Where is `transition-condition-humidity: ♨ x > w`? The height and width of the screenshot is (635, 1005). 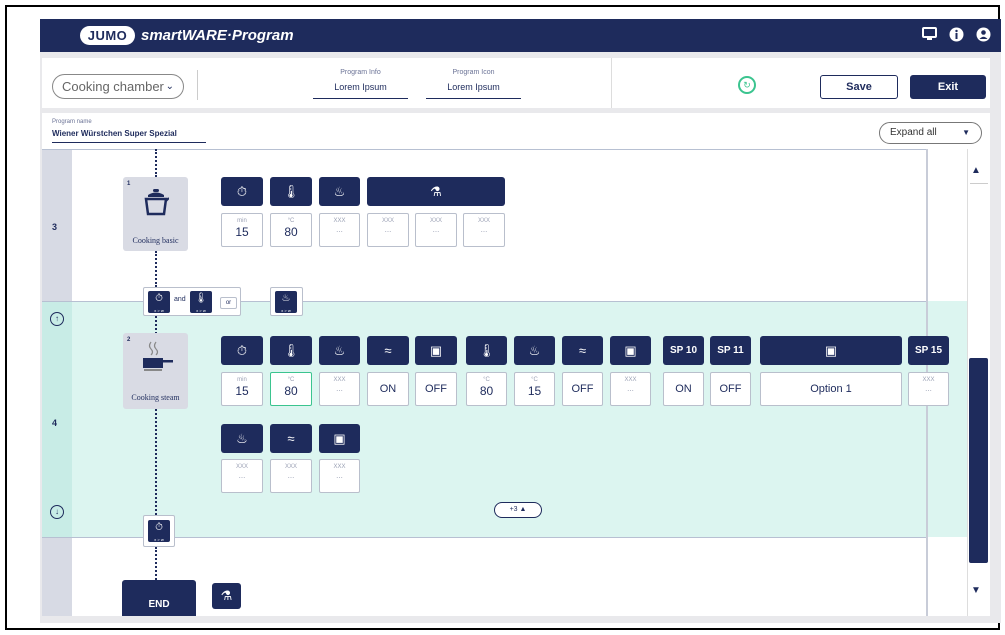
transition-condition-humidity: ♨ x > w is located at coordinates (286, 301).